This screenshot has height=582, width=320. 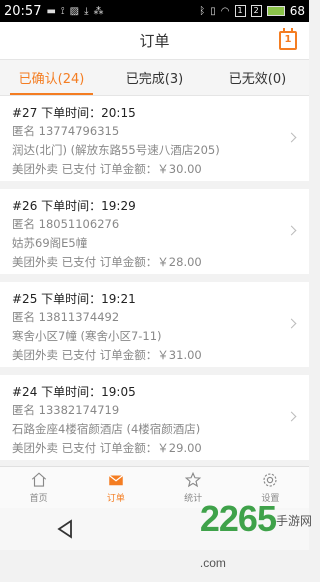 What do you see at coordinates (86, 11) in the screenshot?
I see `download-icon: ⤓` at bounding box center [86, 11].